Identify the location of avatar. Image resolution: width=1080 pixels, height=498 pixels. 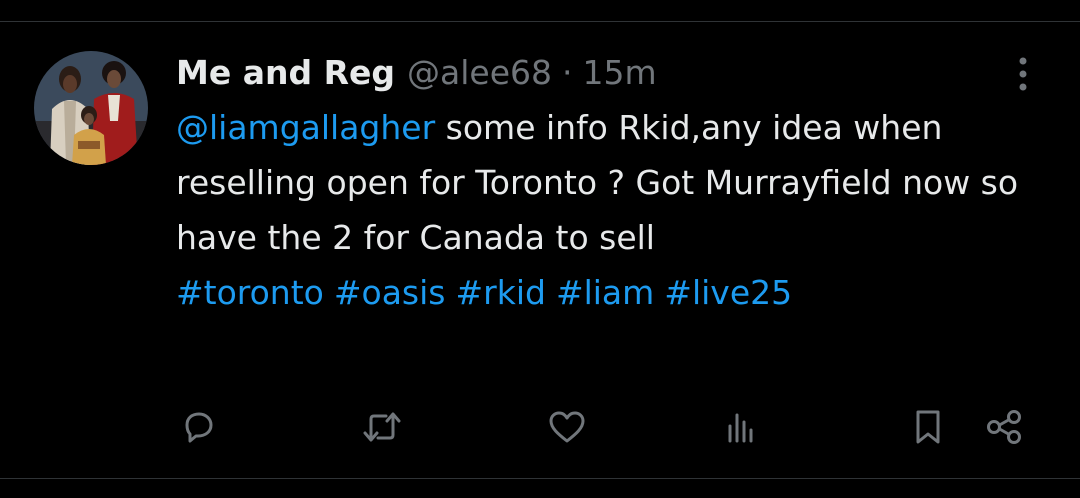
(91, 108).